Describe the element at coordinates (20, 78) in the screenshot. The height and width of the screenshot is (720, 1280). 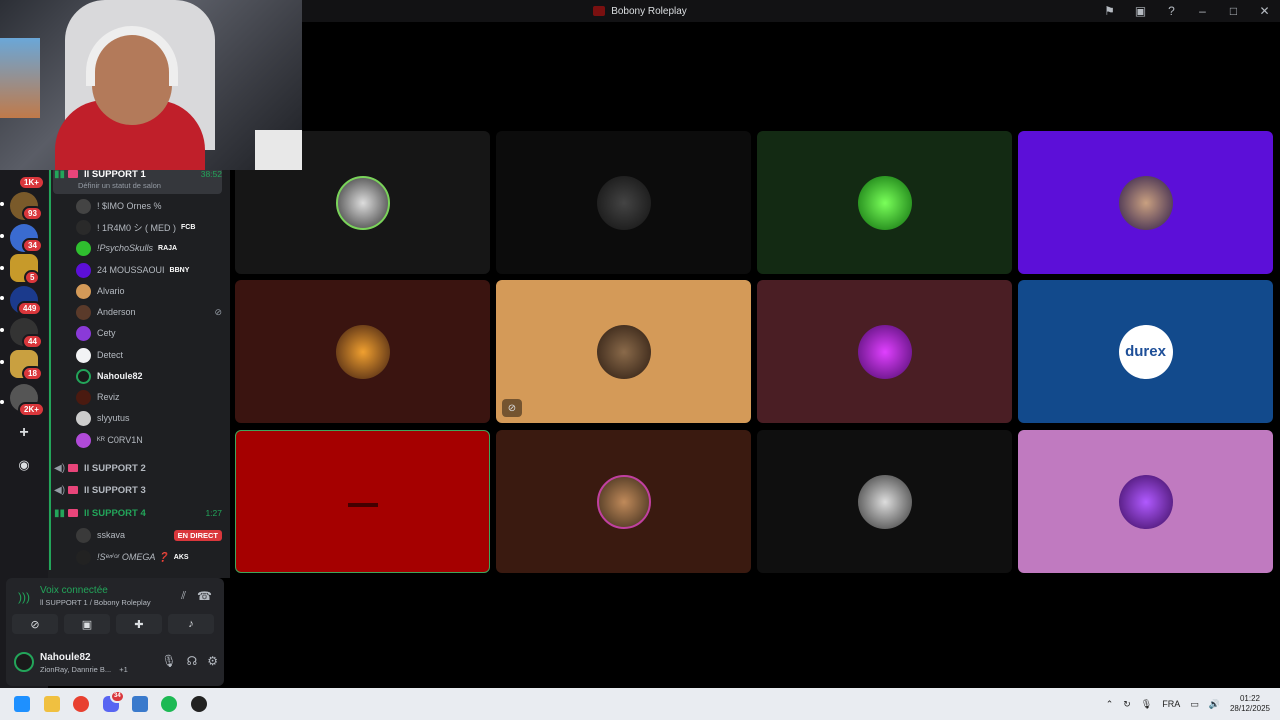
I see `wall-poster` at that location.